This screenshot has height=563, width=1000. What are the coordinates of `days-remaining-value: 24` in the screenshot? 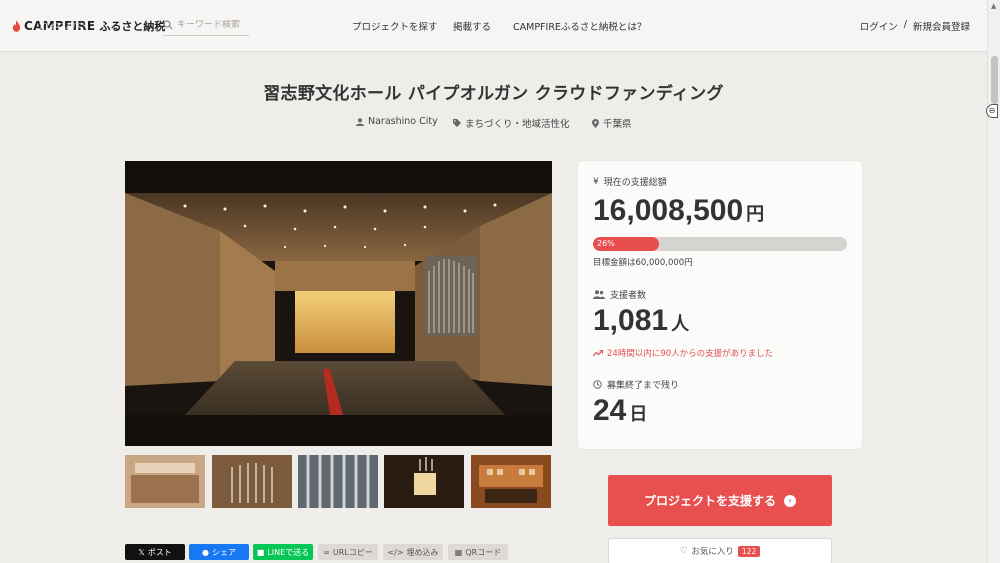 It's located at (610, 410).